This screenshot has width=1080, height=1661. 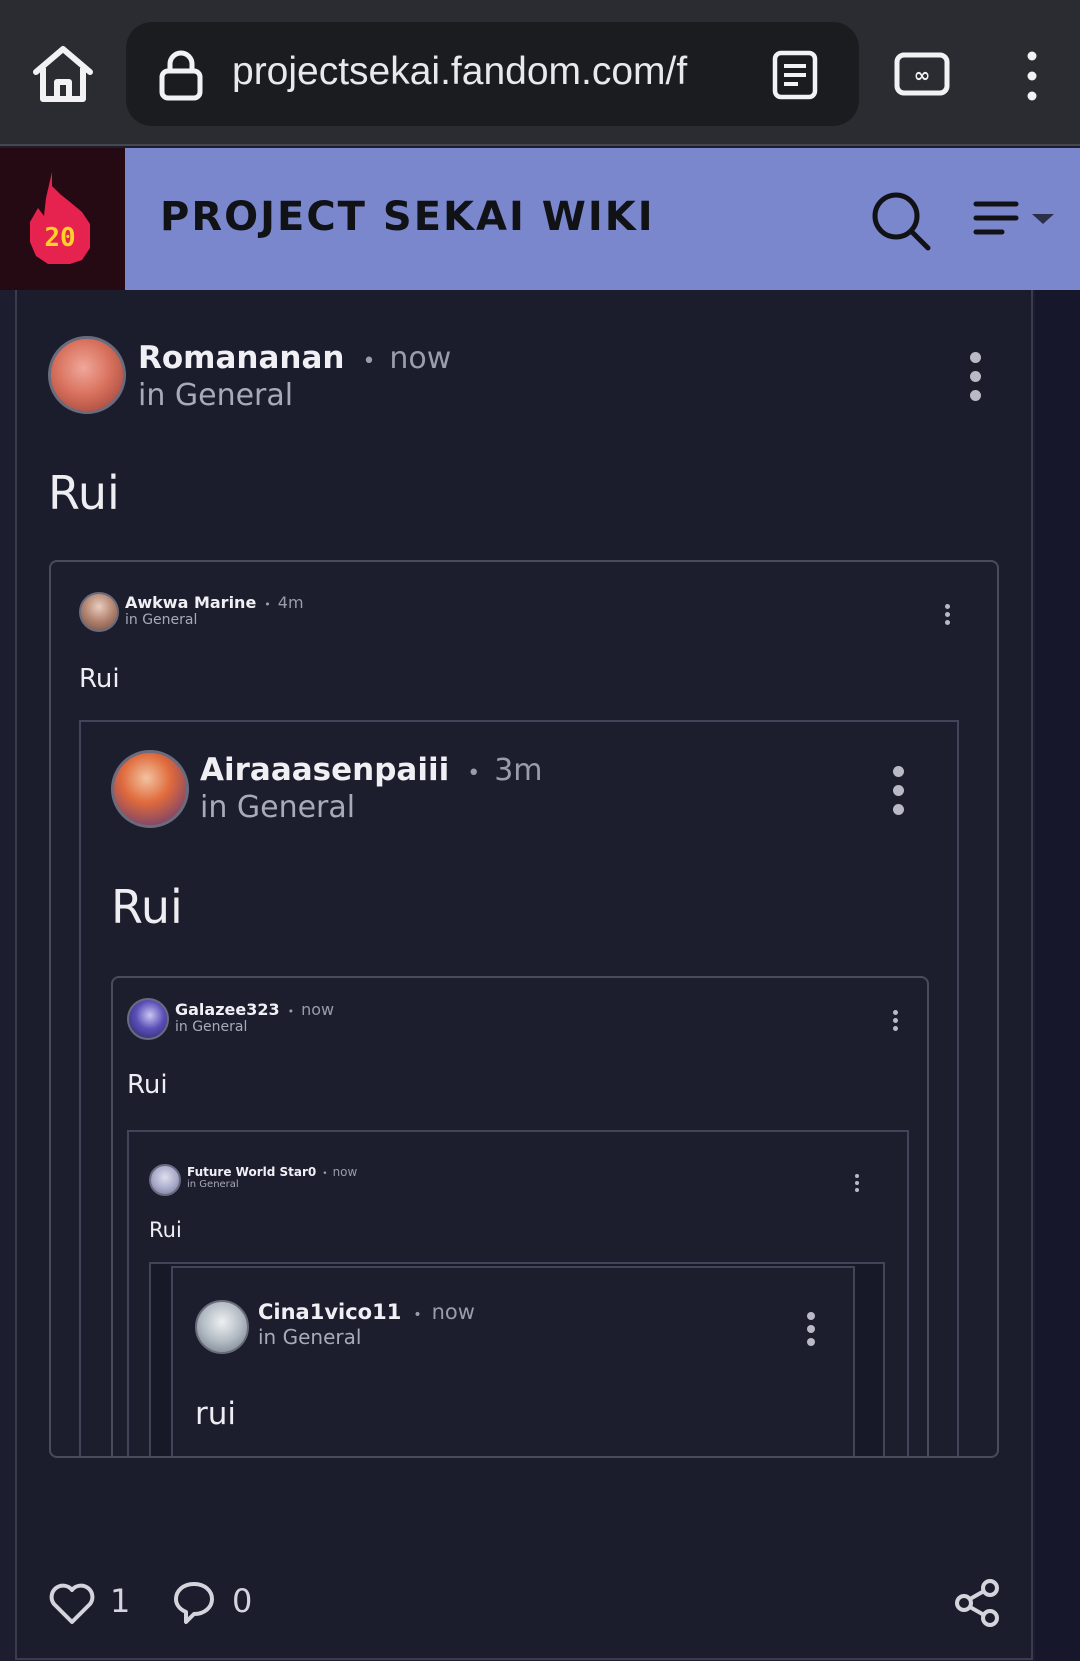 I want to click on url-text: projectsekai.fandom.com/f, so click(x=459, y=72).